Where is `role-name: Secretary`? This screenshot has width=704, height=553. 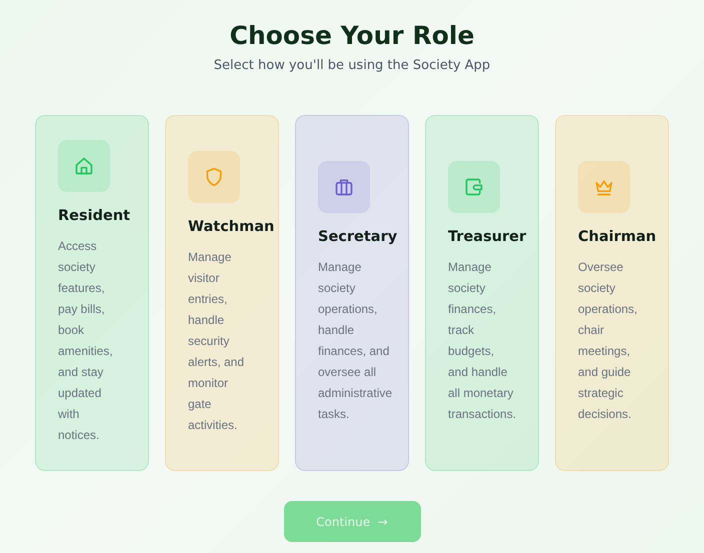 role-name: Secretary is located at coordinates (358, 237).